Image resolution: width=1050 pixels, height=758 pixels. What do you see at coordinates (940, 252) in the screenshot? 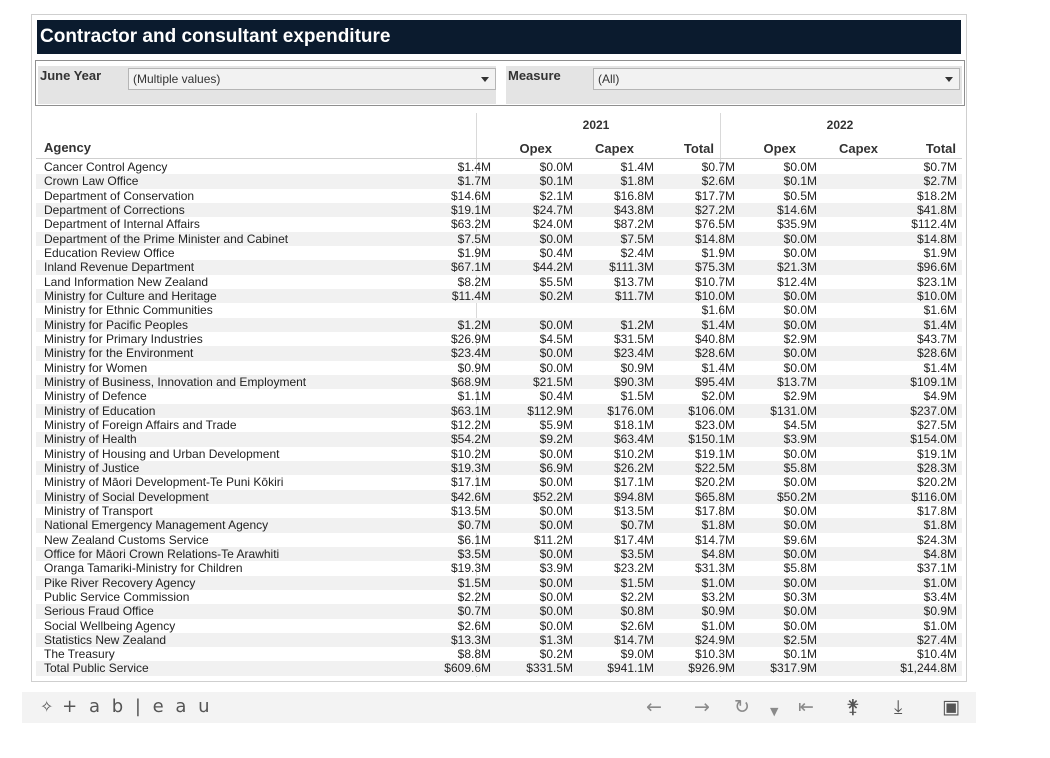
I see `cell-total-2022: $1.9M` at bounding box center [940, 252].